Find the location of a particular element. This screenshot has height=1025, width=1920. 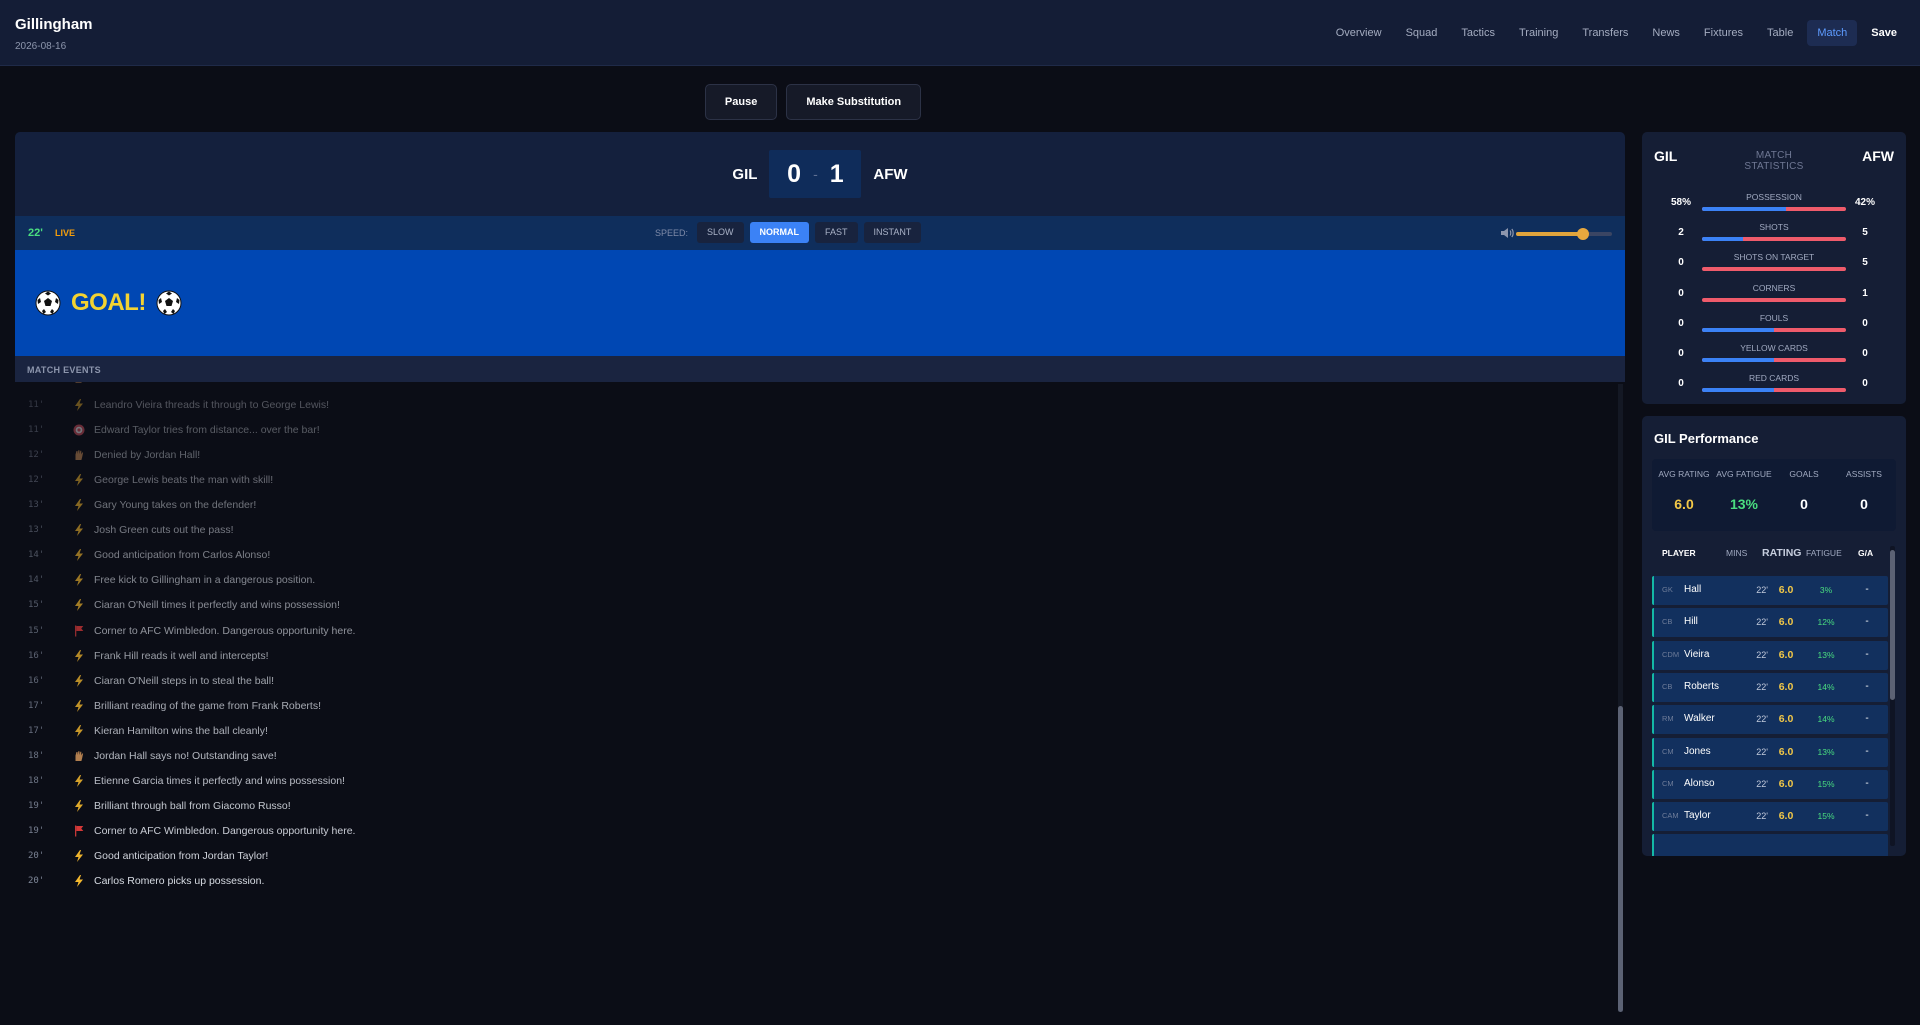

nav-overview: Overview is located at coordinates (1359, 33).